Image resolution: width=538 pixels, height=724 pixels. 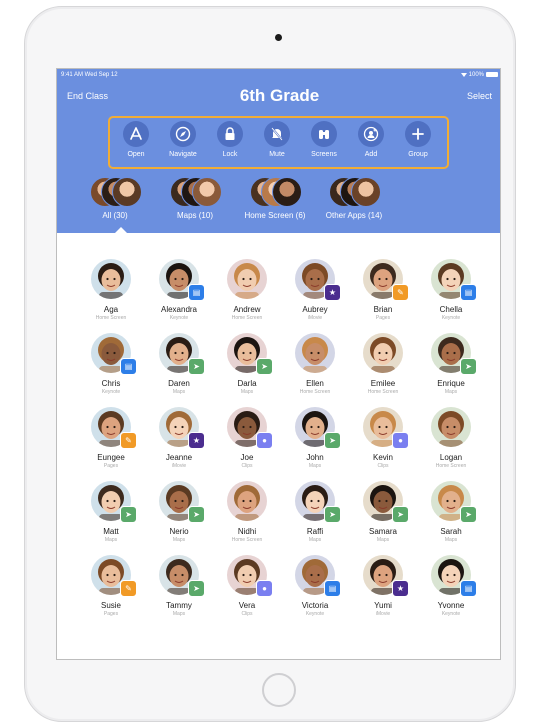 What do you see at coordinates (247, 309) in the screenshot?
I see `student-name: Andrew` at bounding box center [247, 309].